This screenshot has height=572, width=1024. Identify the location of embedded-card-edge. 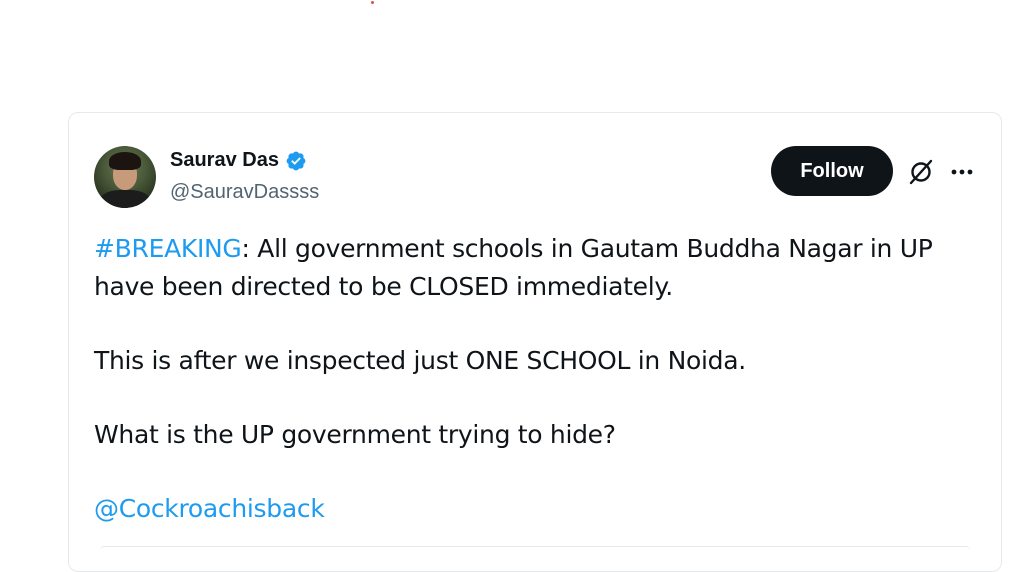
(535, 548).